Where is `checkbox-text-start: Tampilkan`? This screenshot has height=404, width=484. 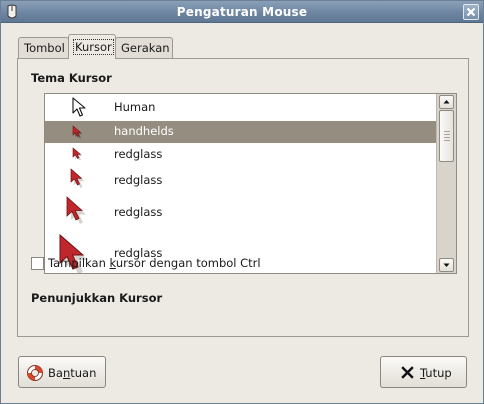
checkbox-text-start: Tampilkan is located at coordinates (79, 263).